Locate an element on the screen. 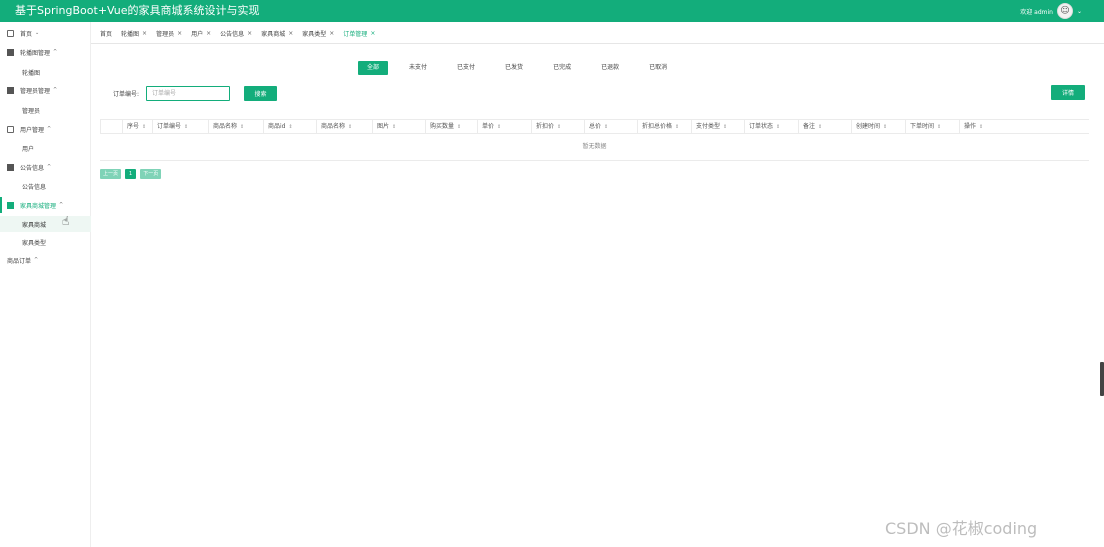 The width and height of the screenshot is (1104, 547). column-header: 支付类型 ⇕ is located at coordinates (717, 126).